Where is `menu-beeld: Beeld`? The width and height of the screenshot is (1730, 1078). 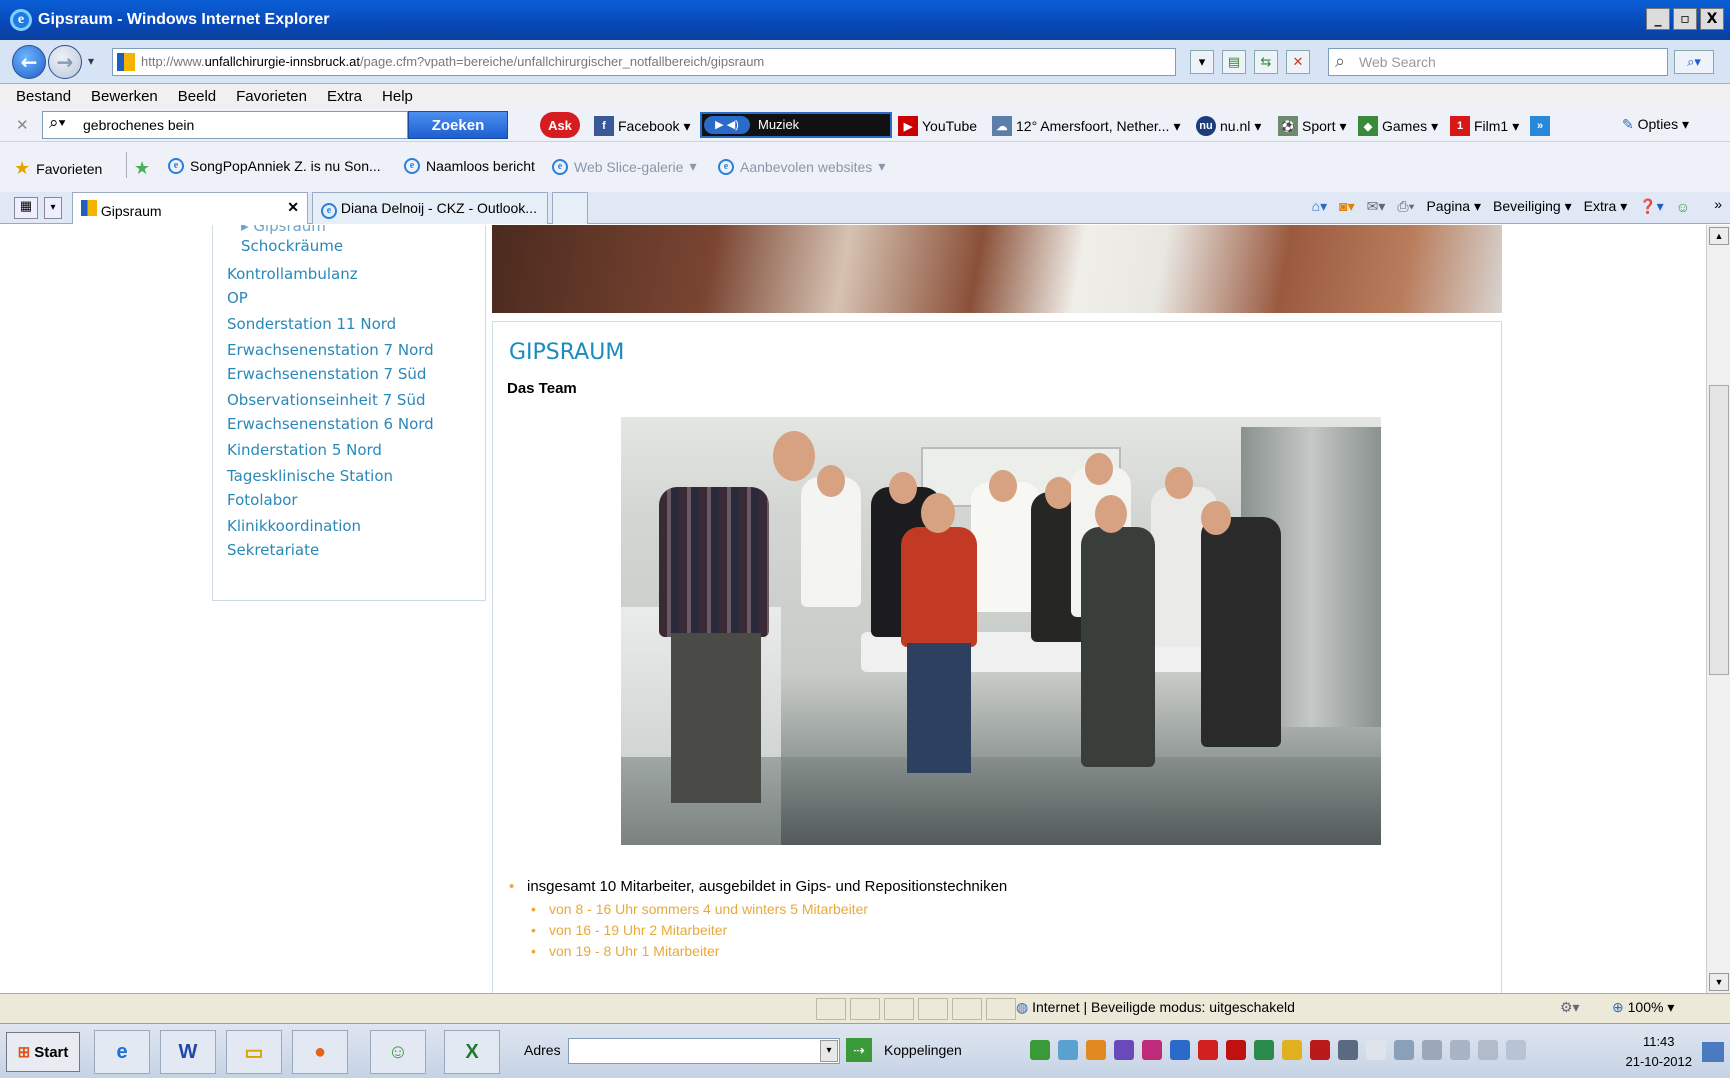 menu-beeld: Beeld is located at coordinates (197, 96).